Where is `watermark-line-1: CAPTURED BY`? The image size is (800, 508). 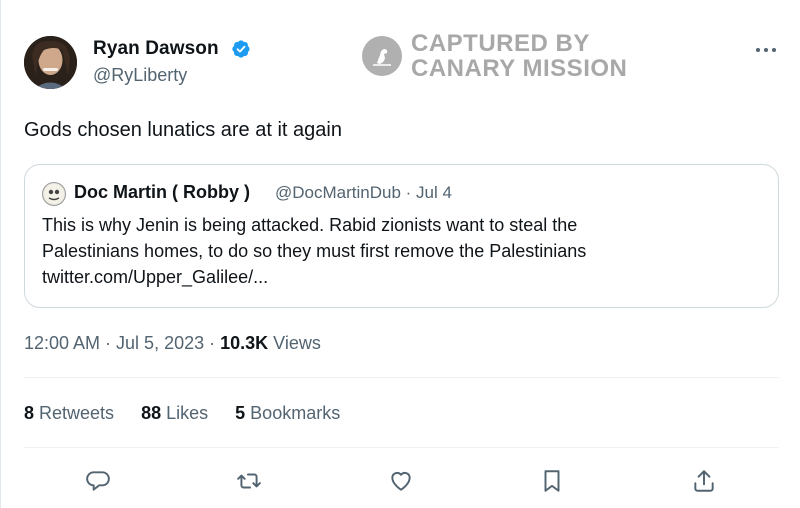 watermark-line-1: CAPTURED BY is located at coordinates (500, 43).